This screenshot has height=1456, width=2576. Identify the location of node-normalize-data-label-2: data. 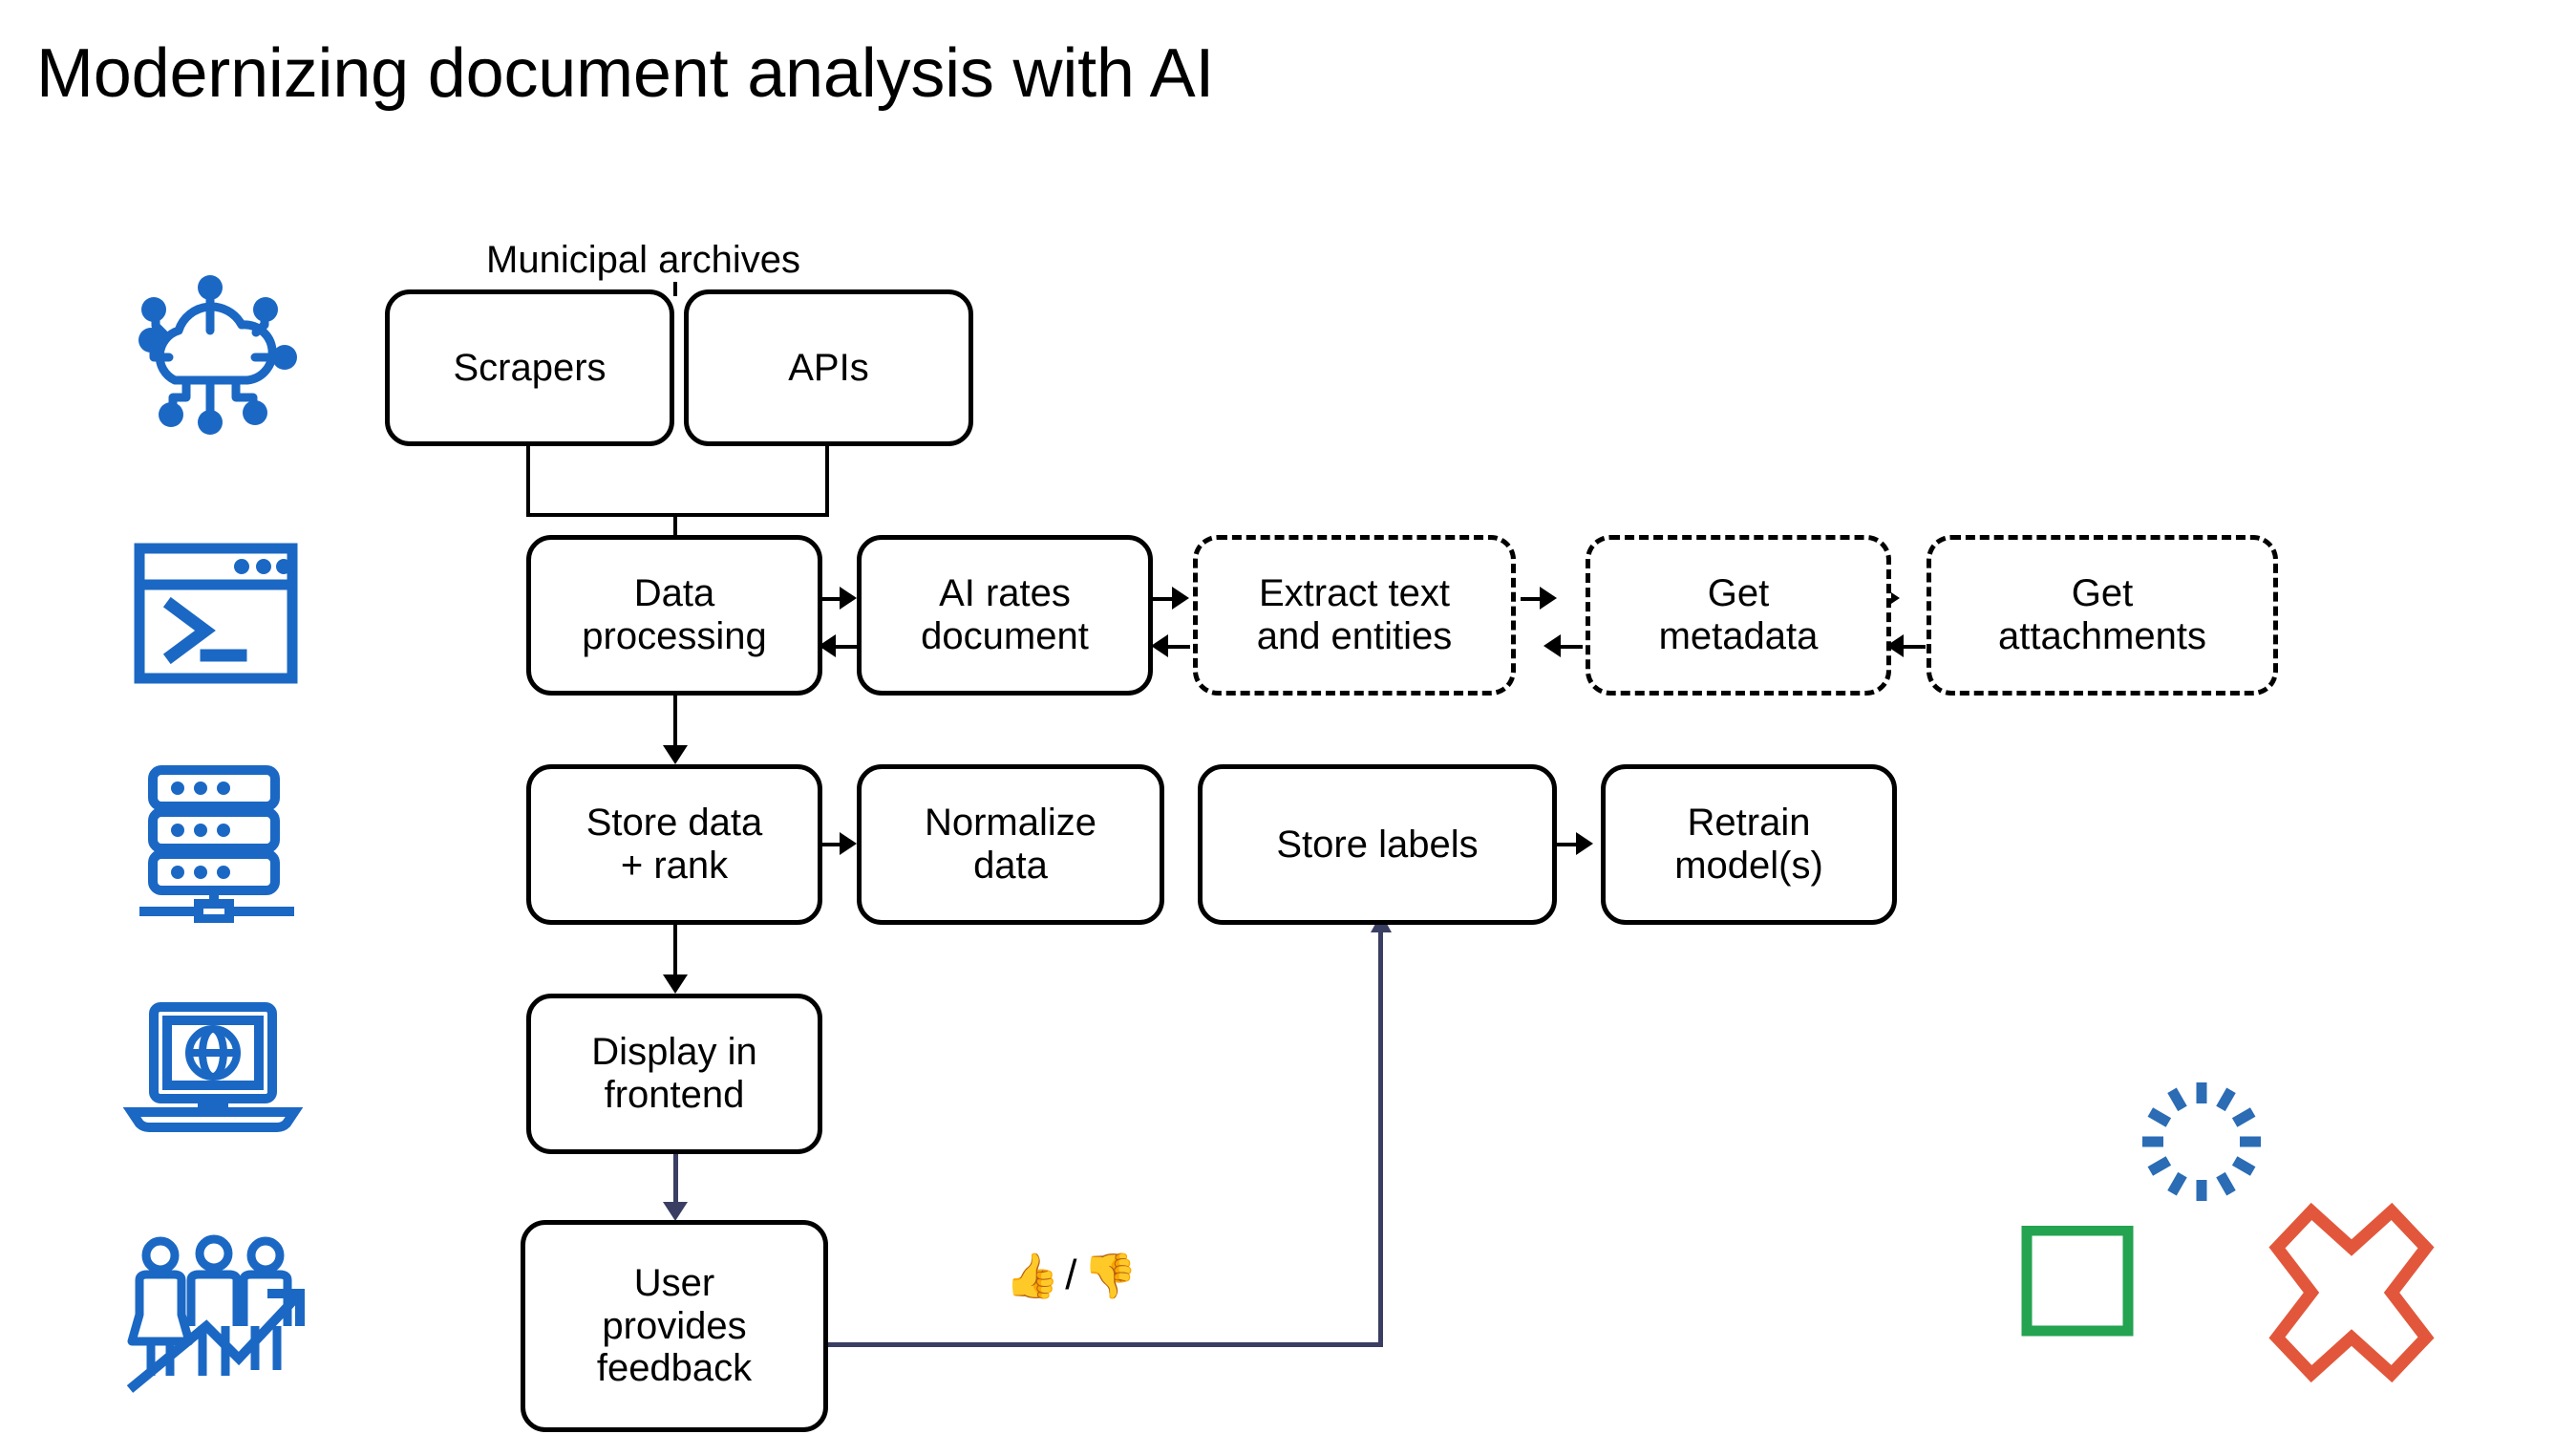
(1010, 866).